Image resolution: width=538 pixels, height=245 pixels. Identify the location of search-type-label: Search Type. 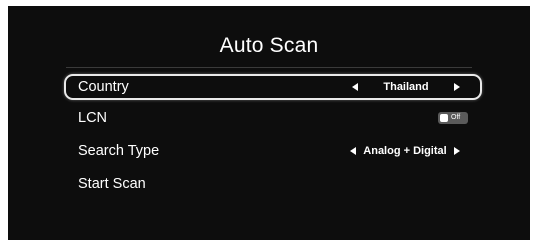
(119, 151).